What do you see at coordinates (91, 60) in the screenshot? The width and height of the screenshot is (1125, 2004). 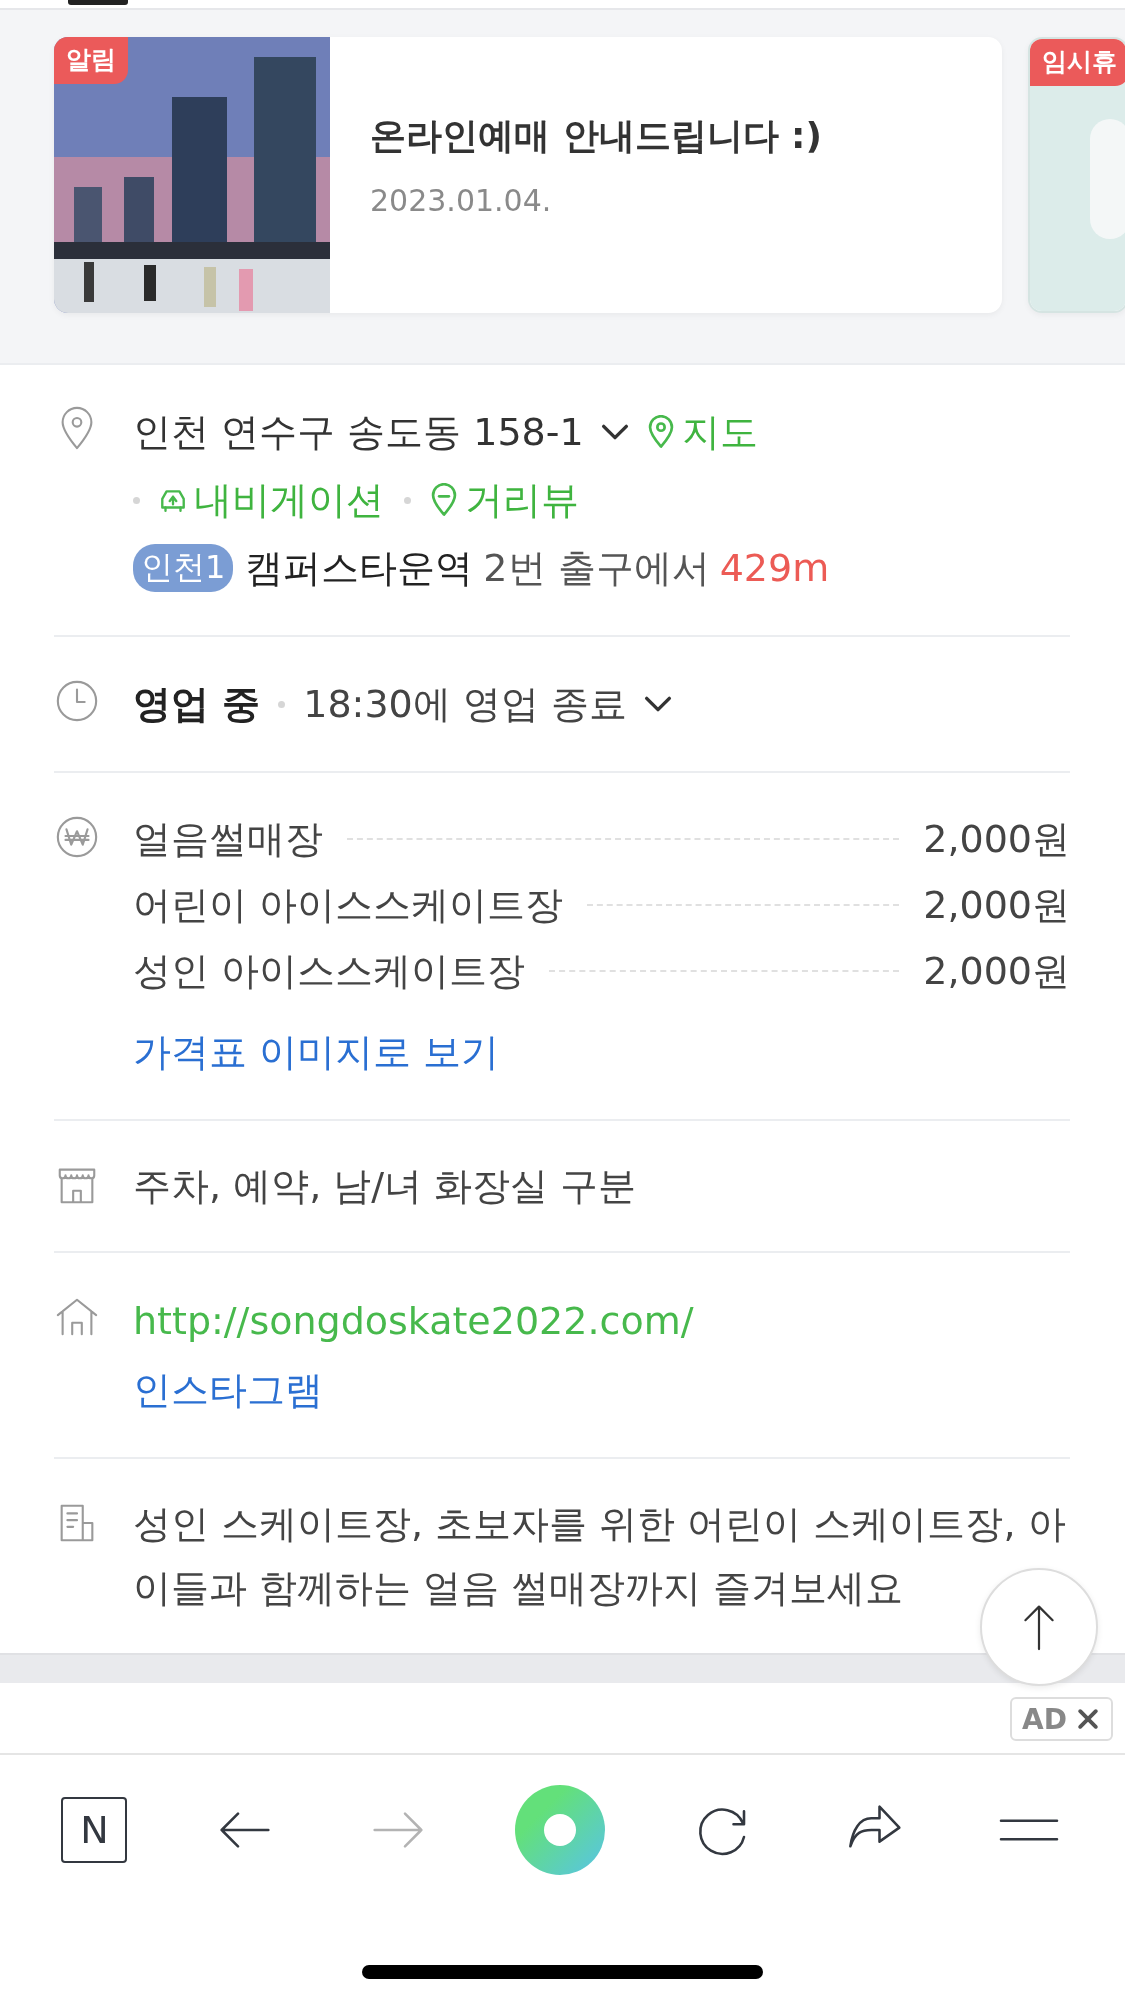 I see `notice-tag: 알림` at bounding box center [91, 60].